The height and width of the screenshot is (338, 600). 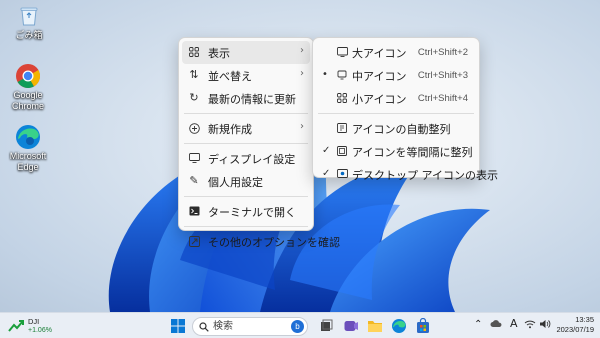 I want to click on menu-item-more-options: その他のオプションを確認, so click(x=261, y=241).